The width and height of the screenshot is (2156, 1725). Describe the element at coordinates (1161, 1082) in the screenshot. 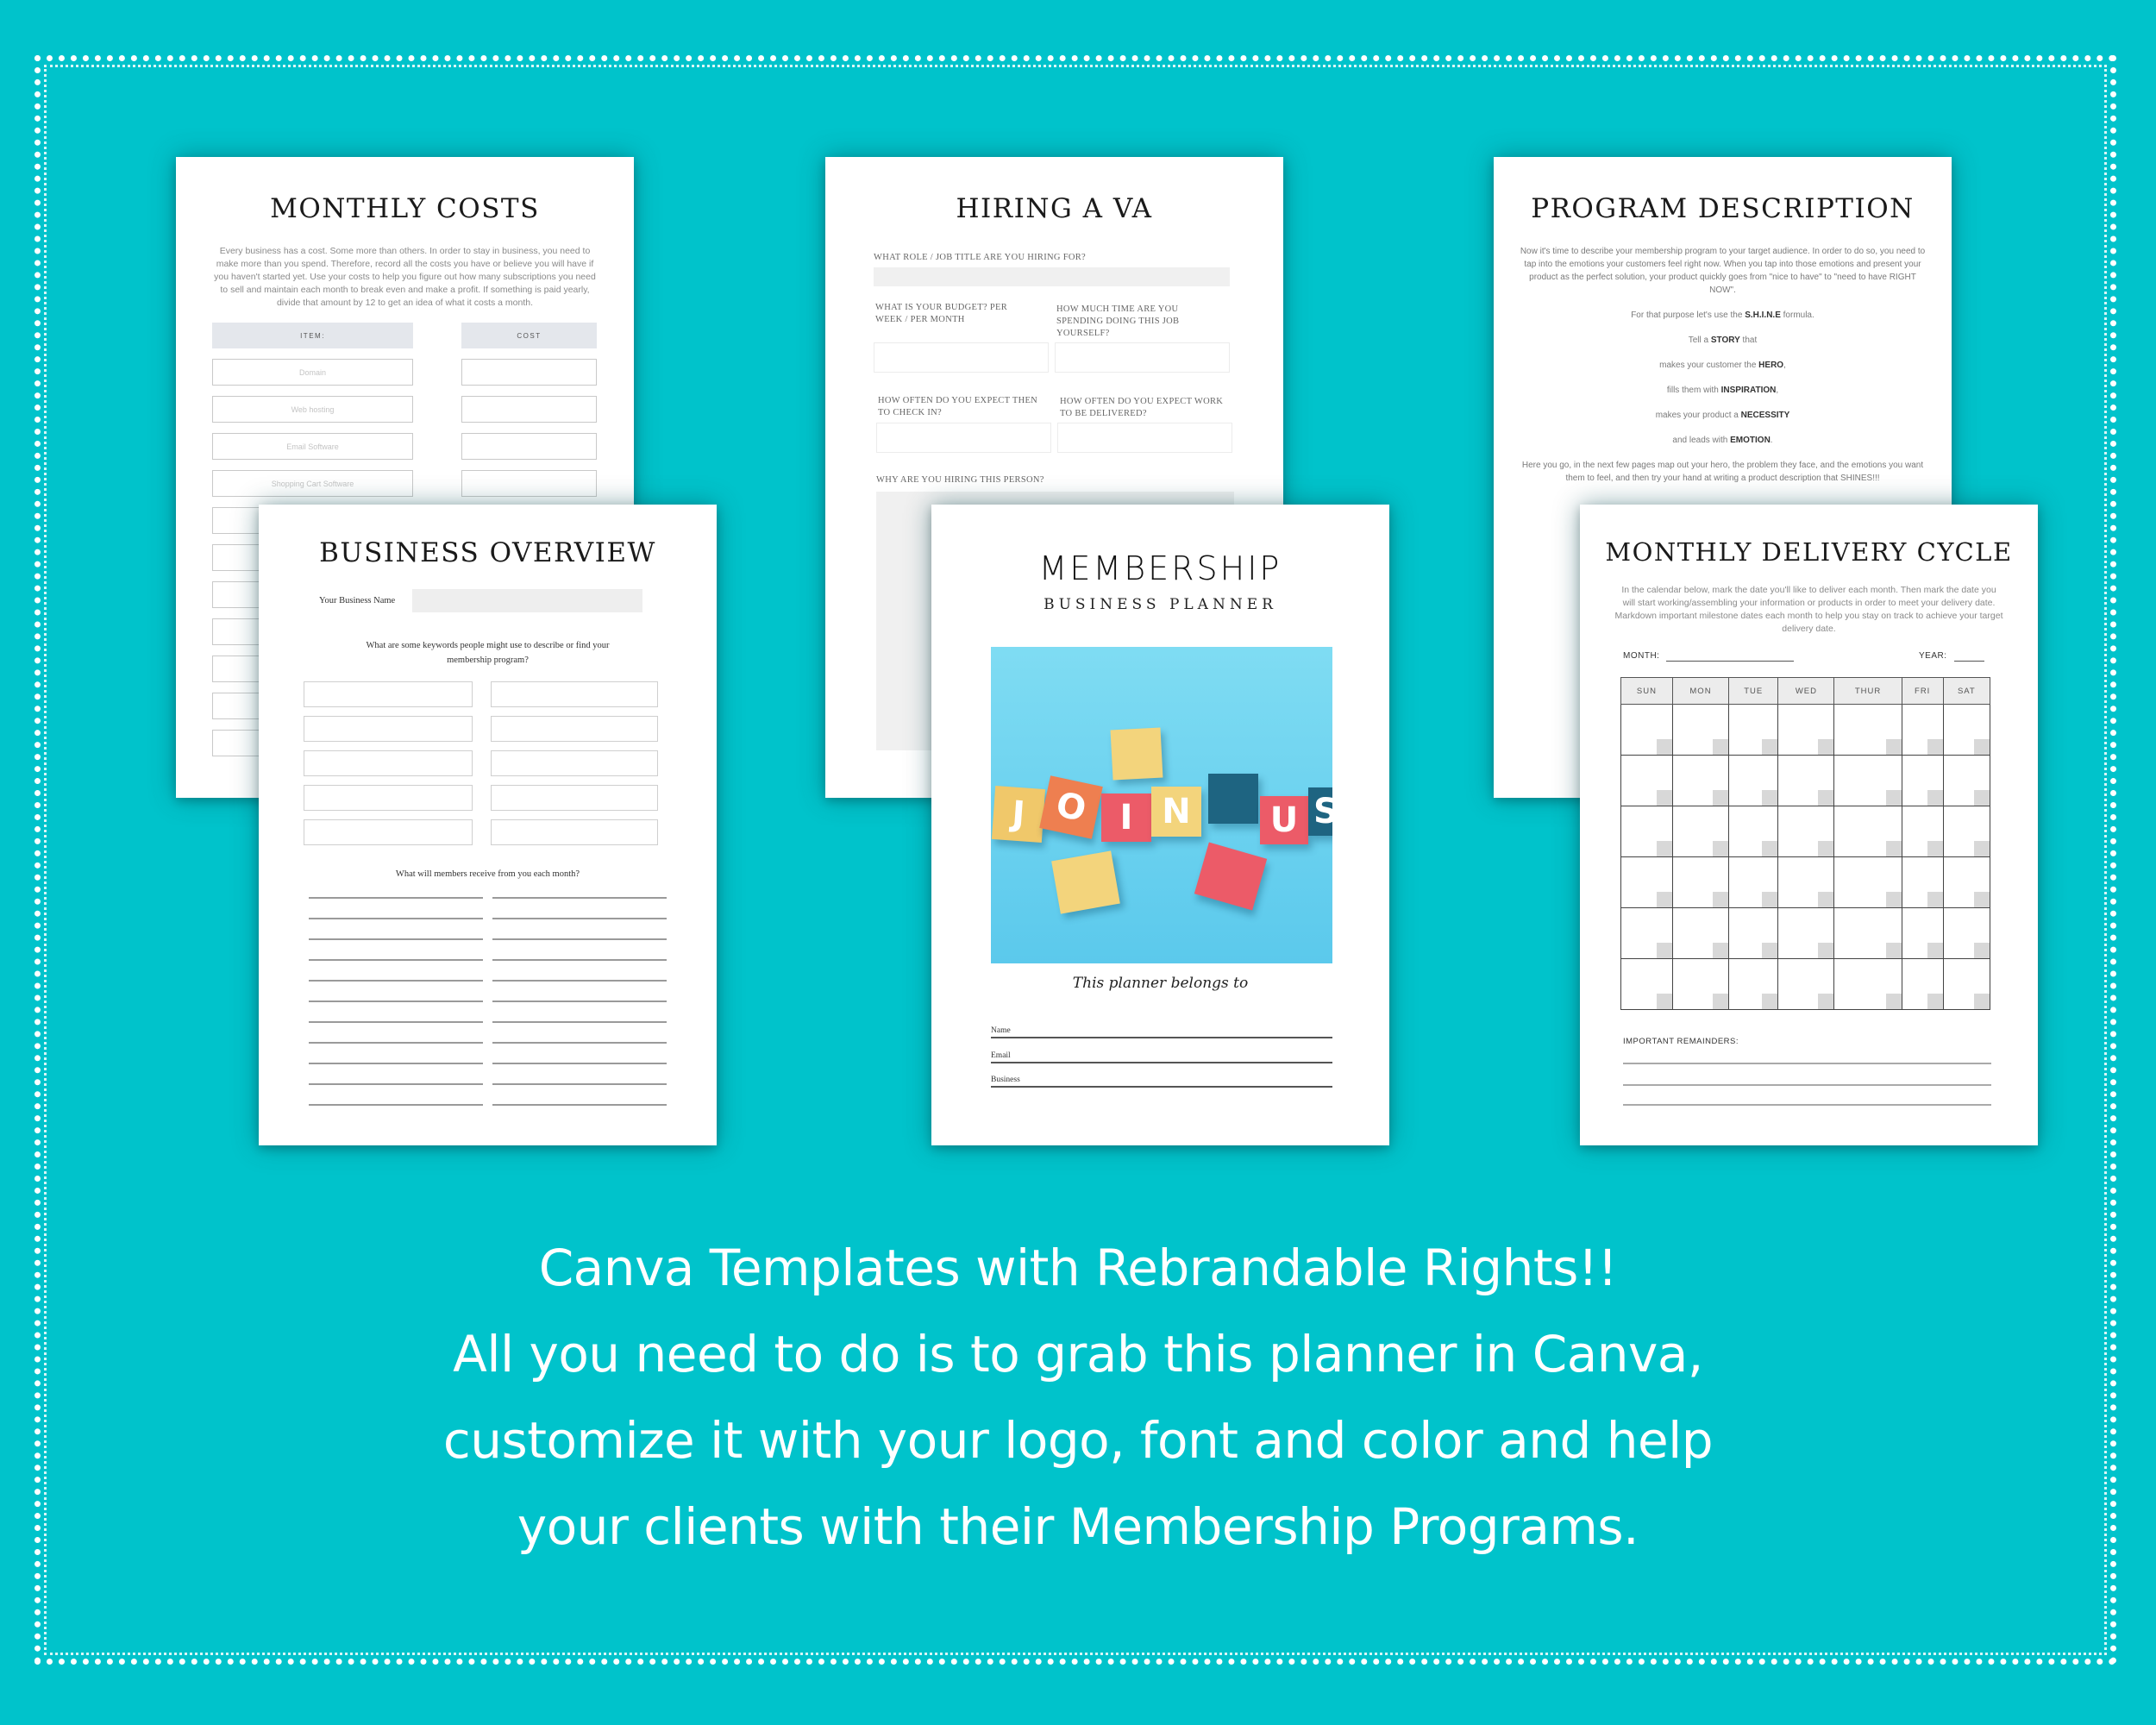

I see `owner-business-line: Business` at that location.